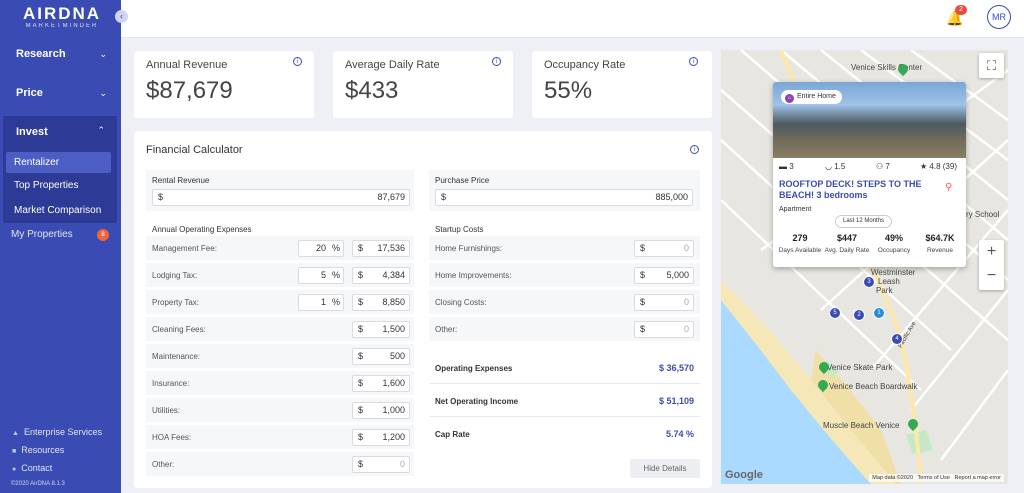  What do you see at coordinates (381, 329) in the screenshot?
I see `amount-input: $1,500` at bounding box center [381, 329].